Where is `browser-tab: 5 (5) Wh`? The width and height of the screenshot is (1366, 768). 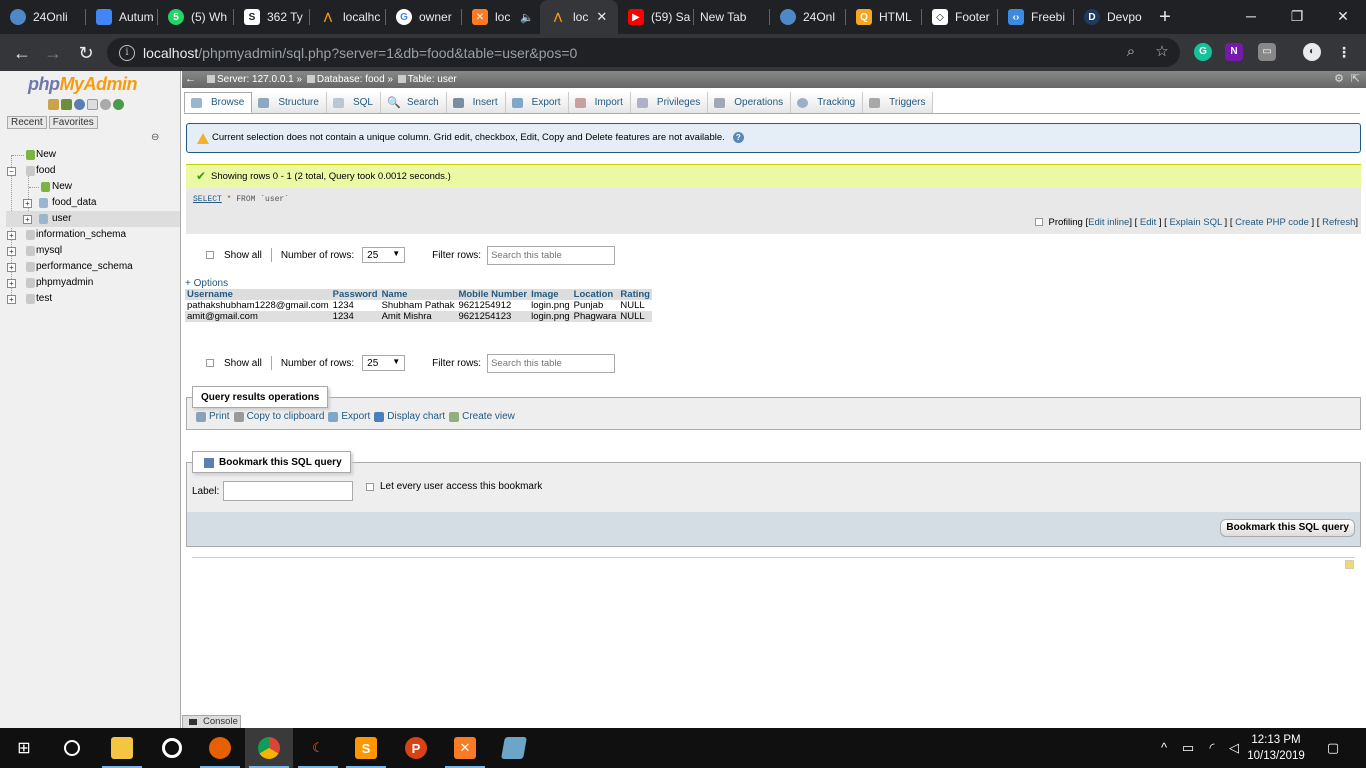 browser-tab: 5 (5) Wh is located at coordinates (196, 17).